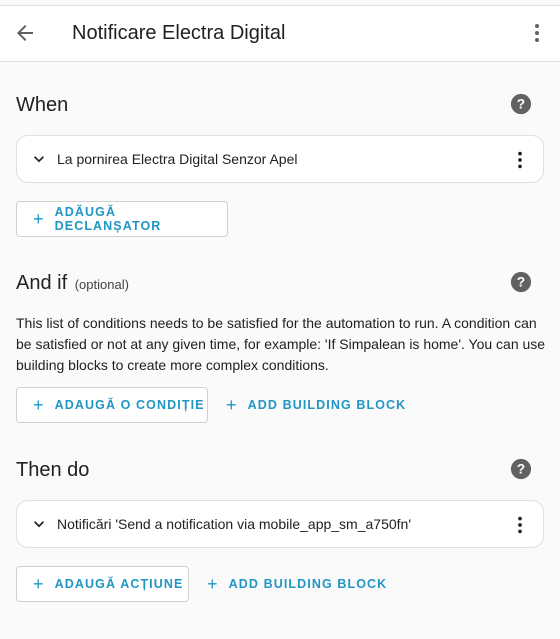 Image resolution: width=560 pixels, height=639 pixels. I want to click on triggers-heading: When, so click(42, 105).